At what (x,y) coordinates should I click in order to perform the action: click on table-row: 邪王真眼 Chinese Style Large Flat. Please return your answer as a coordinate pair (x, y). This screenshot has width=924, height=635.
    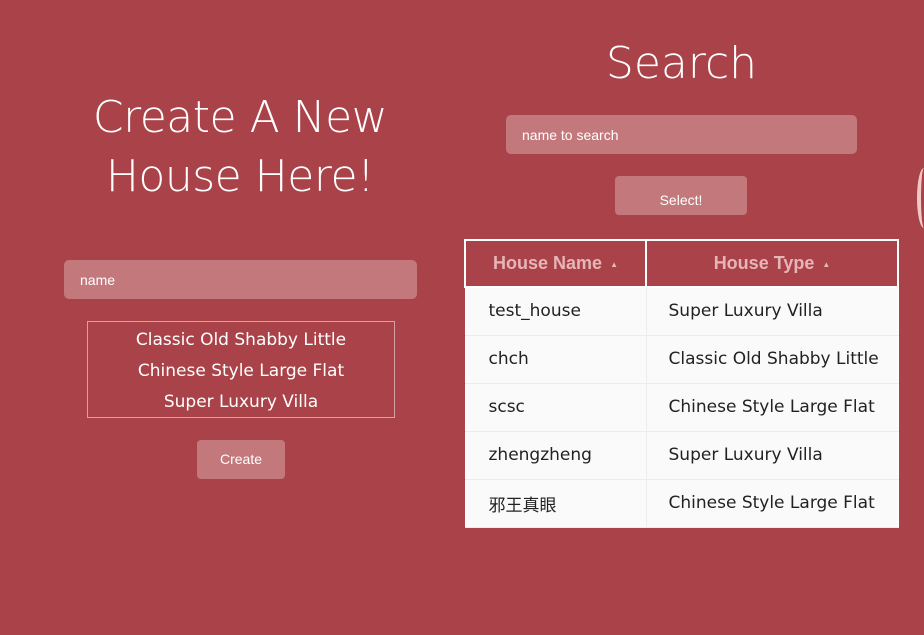
    Looking at the image, I should click on (681, 503).